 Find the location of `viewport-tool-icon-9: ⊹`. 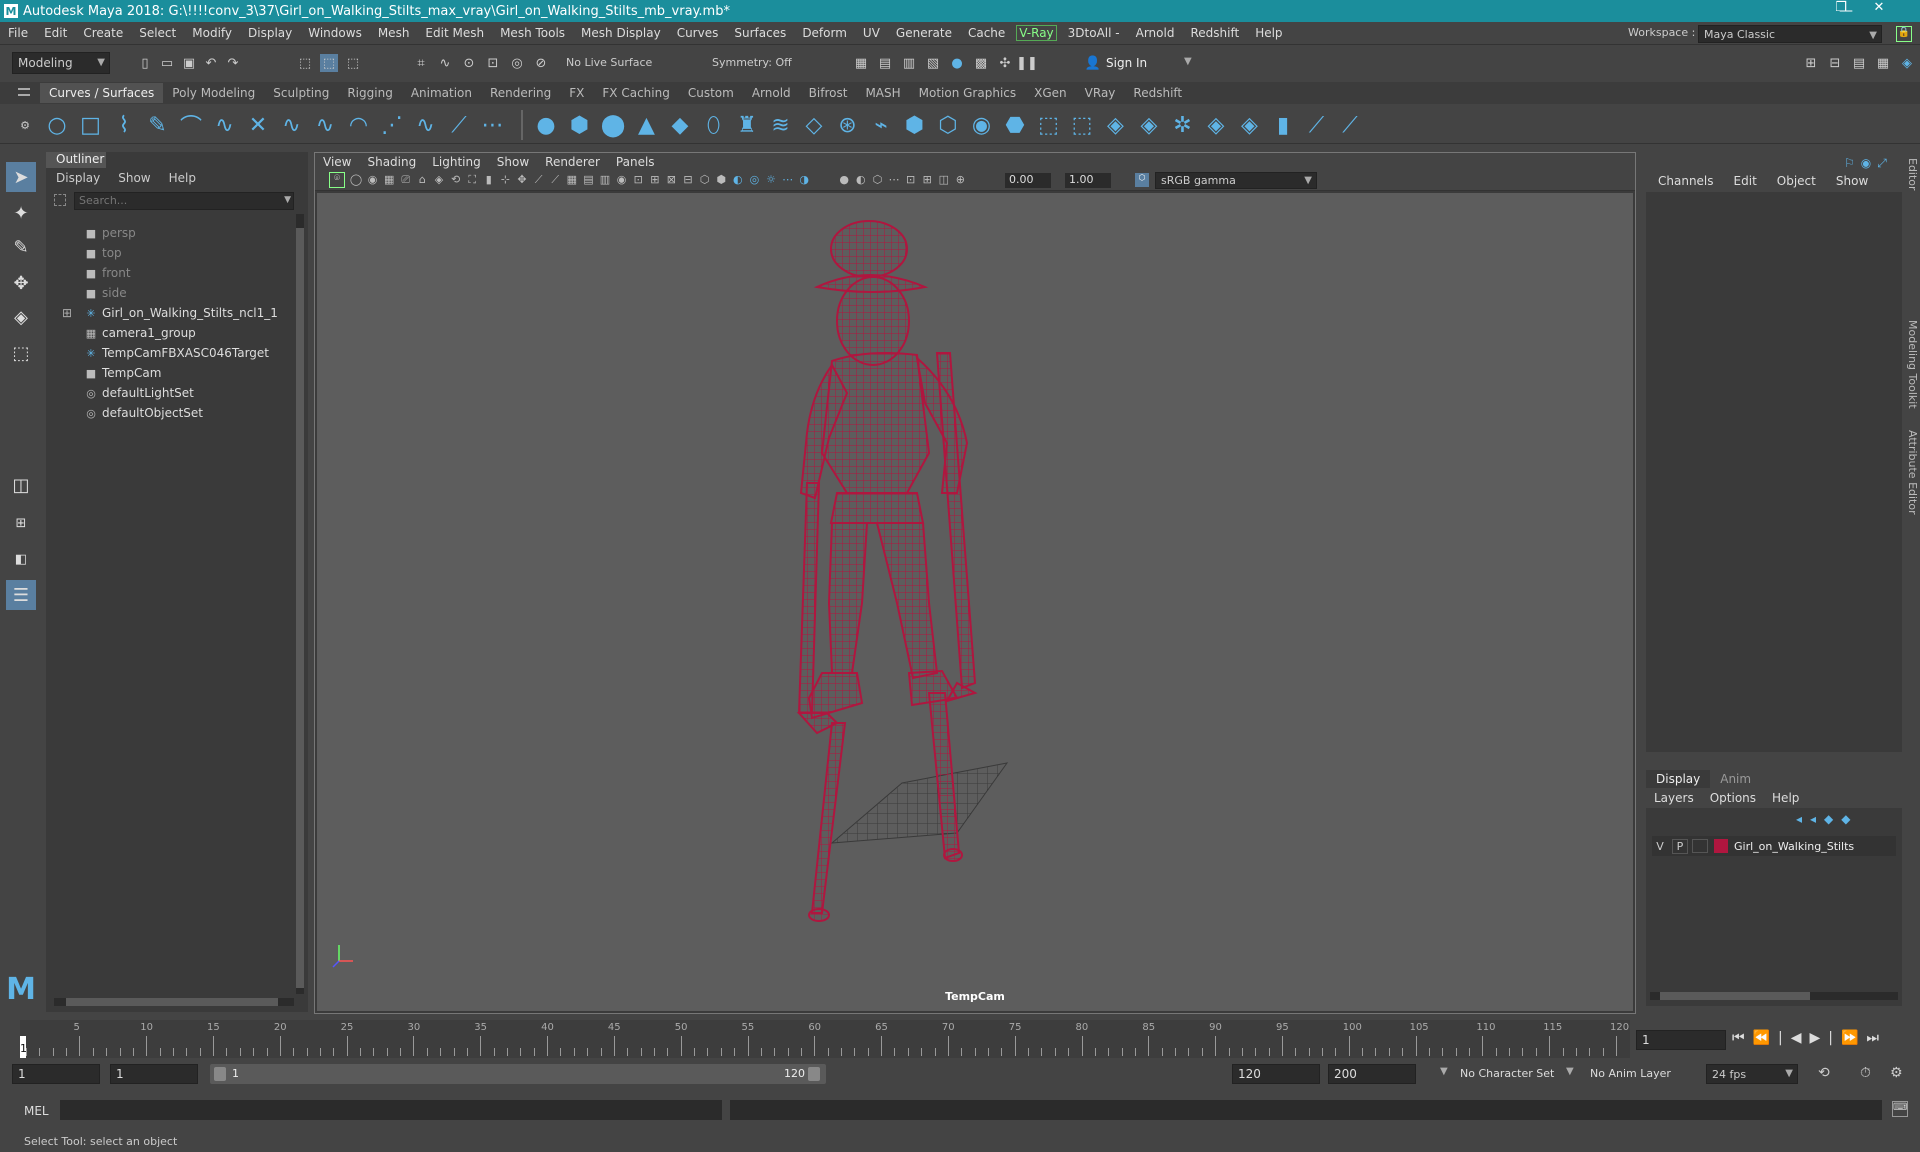

viewport-tool-icon-9: ⊹ is located at coordinates (505, 180).